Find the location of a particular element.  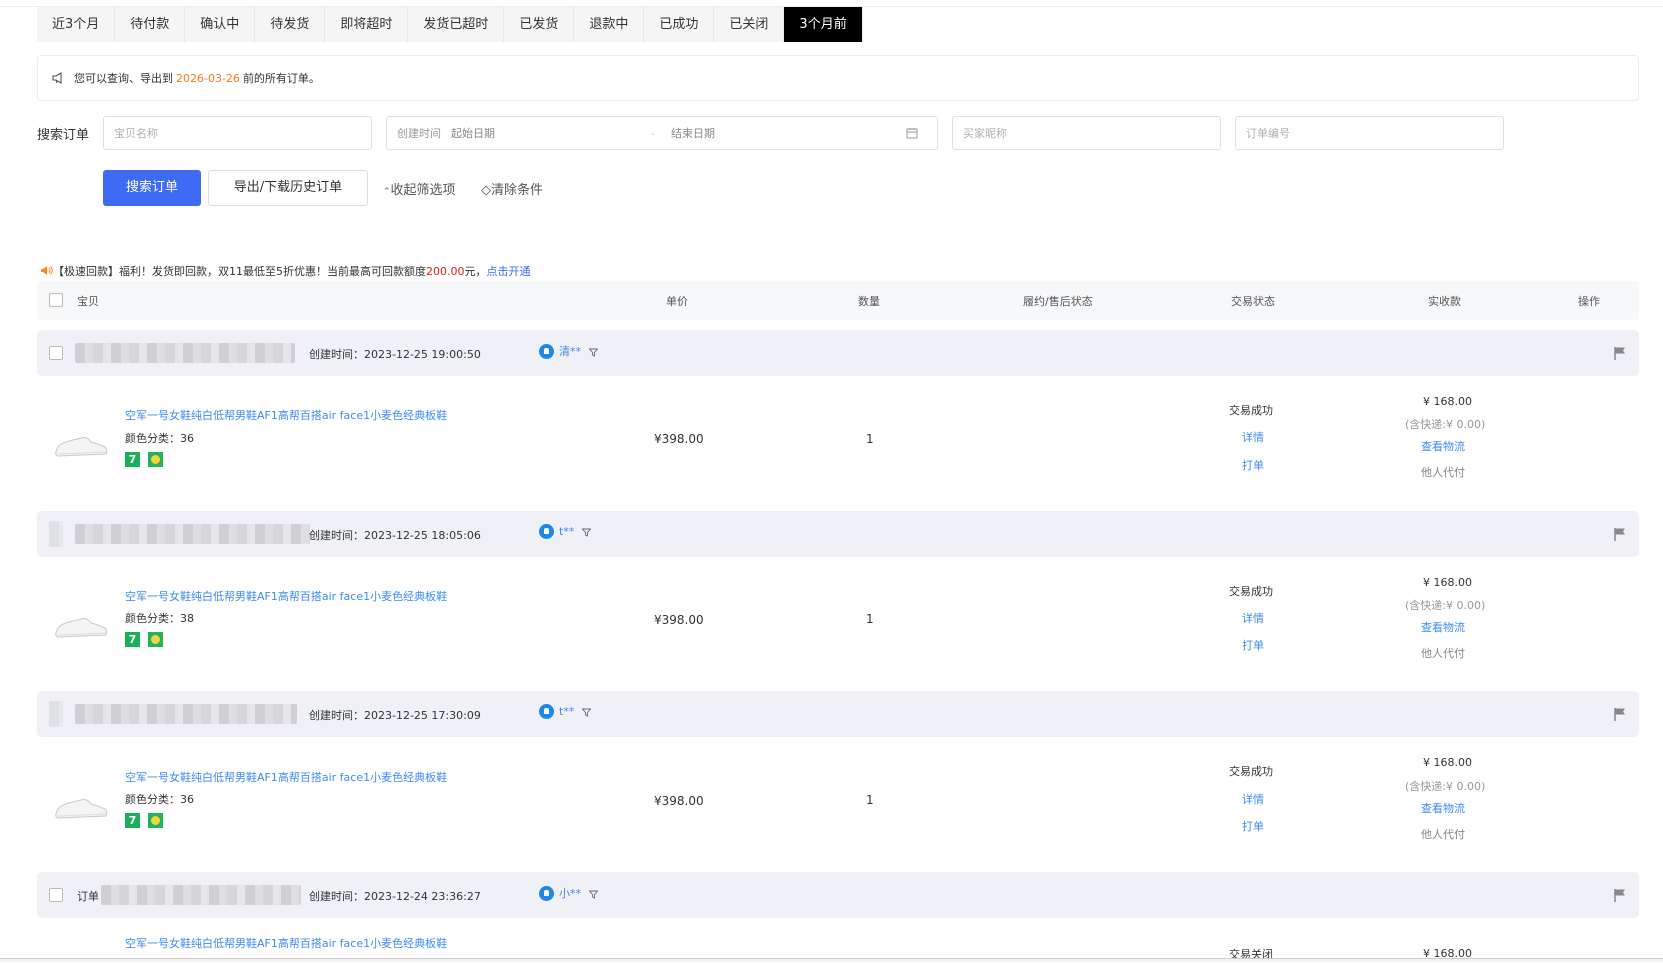

tab-shipped: 已发货 is located at coordinates (539, 24).